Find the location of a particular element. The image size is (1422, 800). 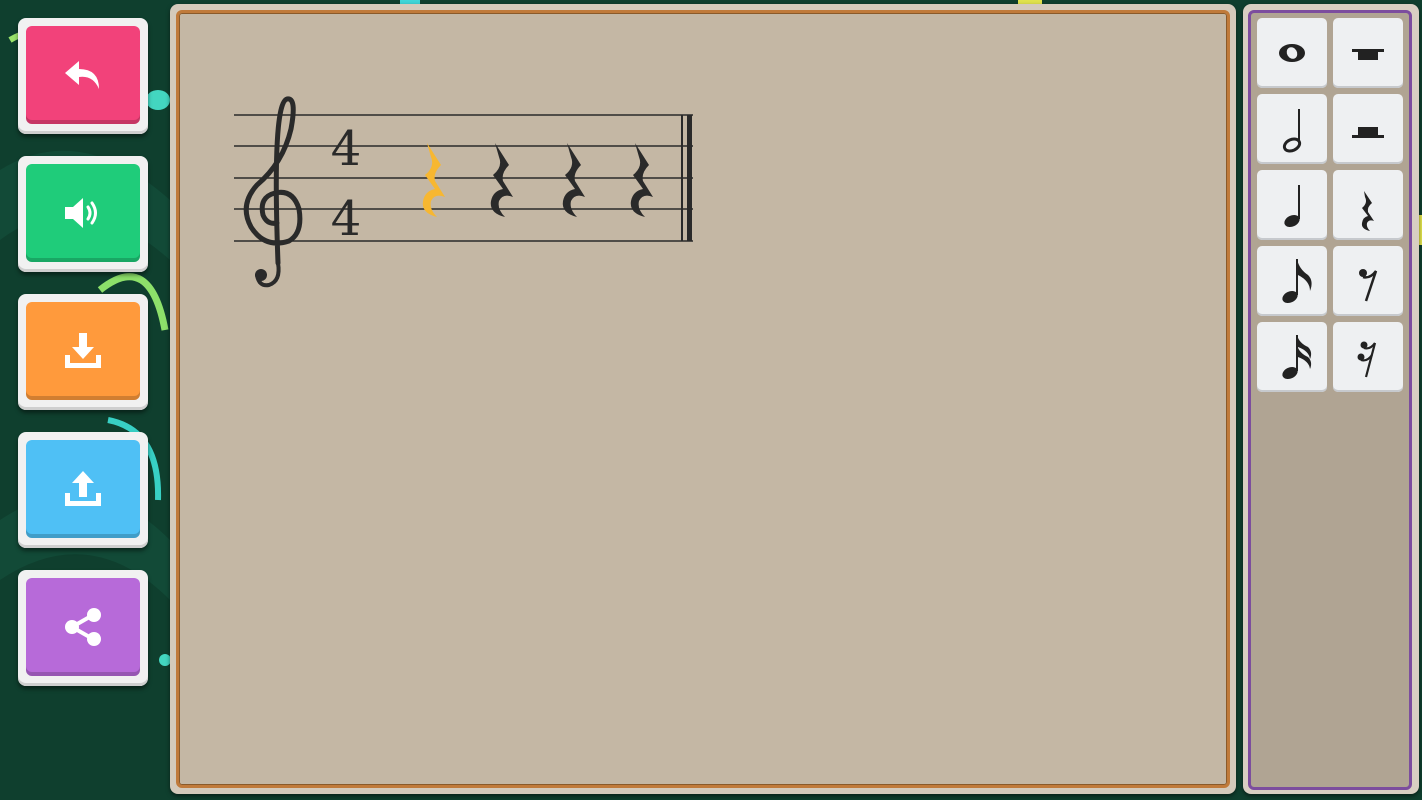

download-button is located at coordinates (83, 352).